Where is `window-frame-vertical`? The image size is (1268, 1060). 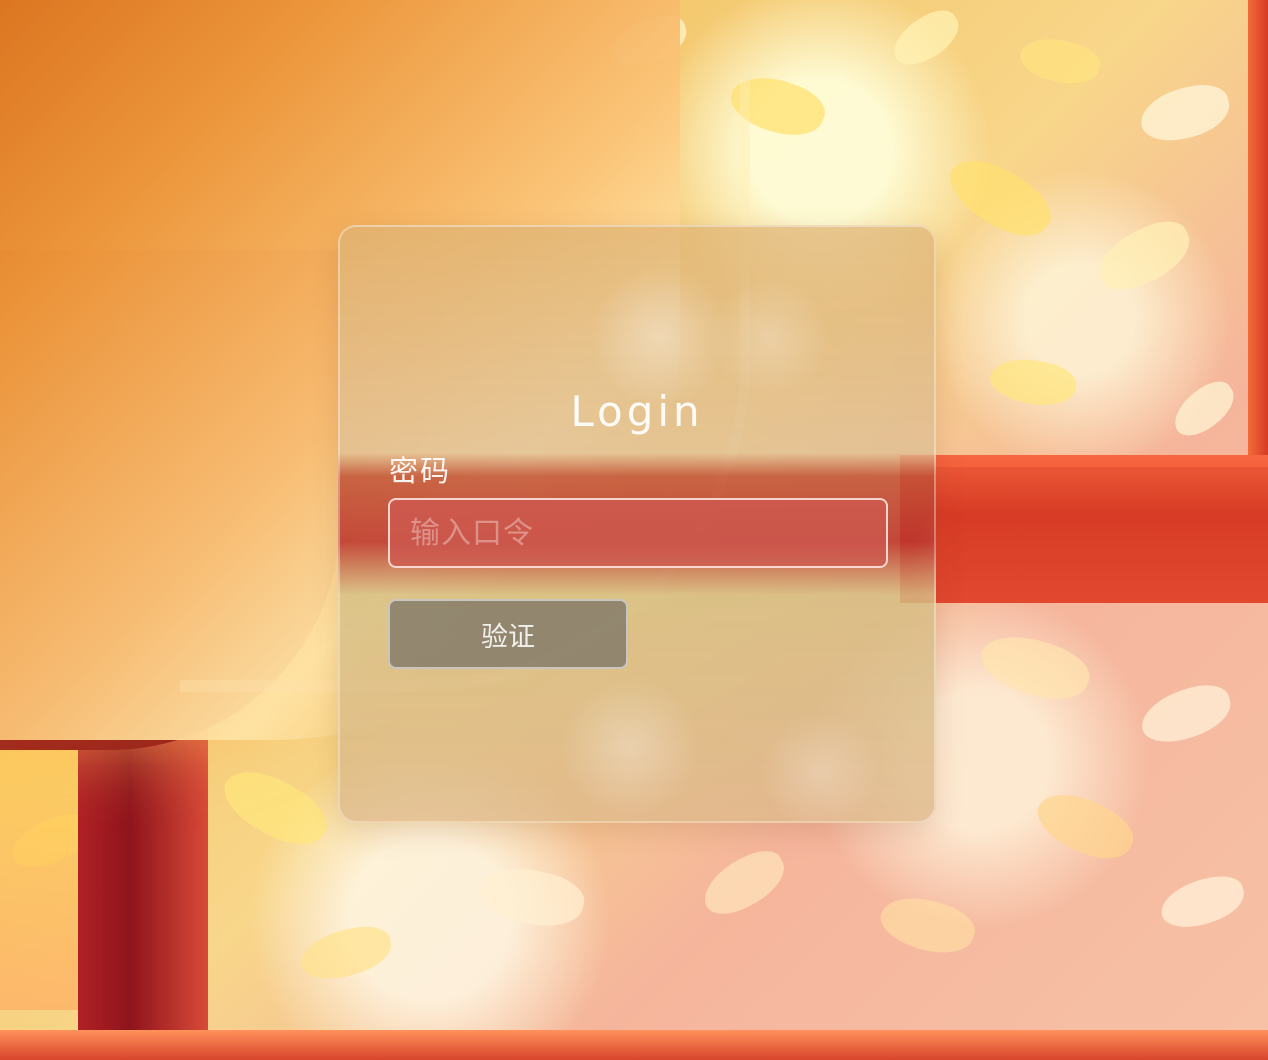 window-frame-vertical is located at coordinates (1258, 235).